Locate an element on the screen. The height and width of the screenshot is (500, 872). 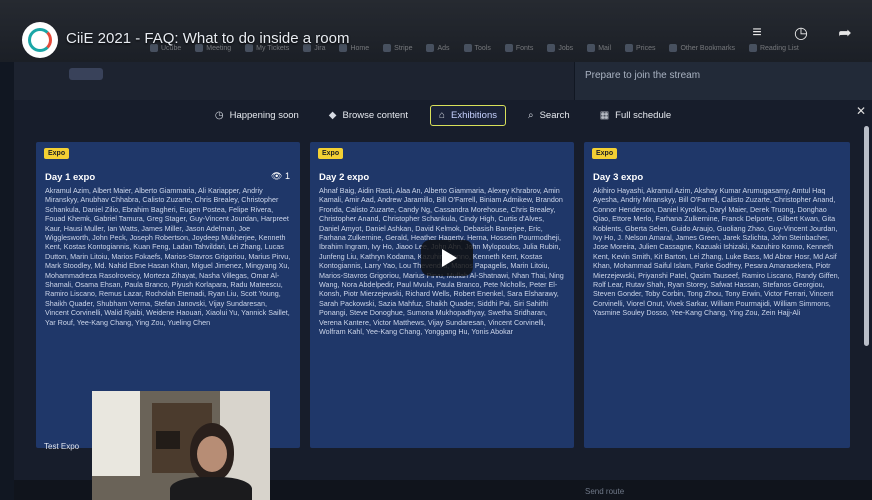
bookmark-item: Stripe is located at coordinates (397, 48).